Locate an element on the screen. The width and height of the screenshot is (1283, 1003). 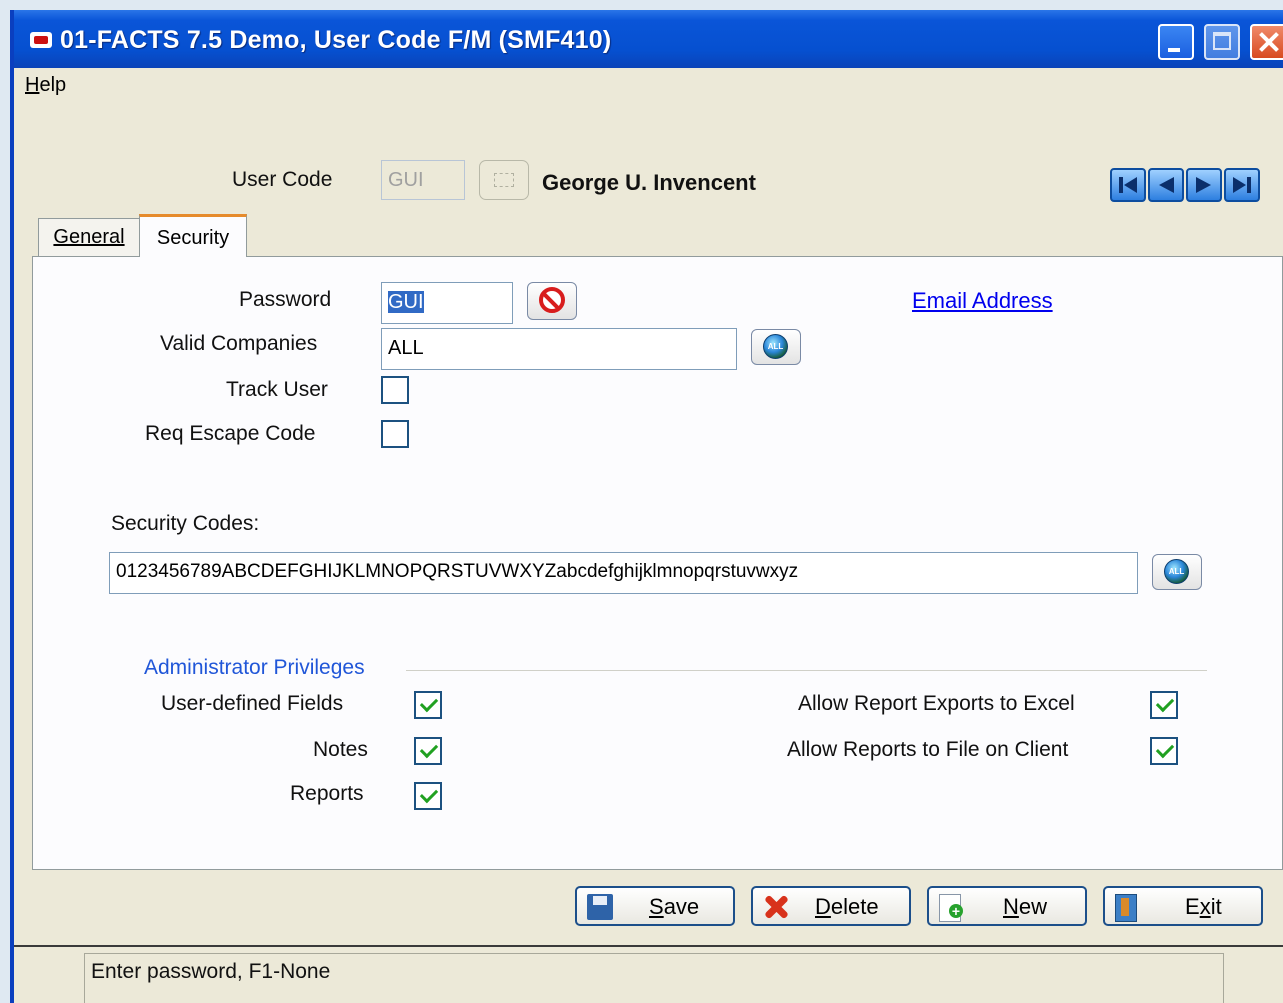
valid-companies-input: ALL is located at coordinates (559, 349).